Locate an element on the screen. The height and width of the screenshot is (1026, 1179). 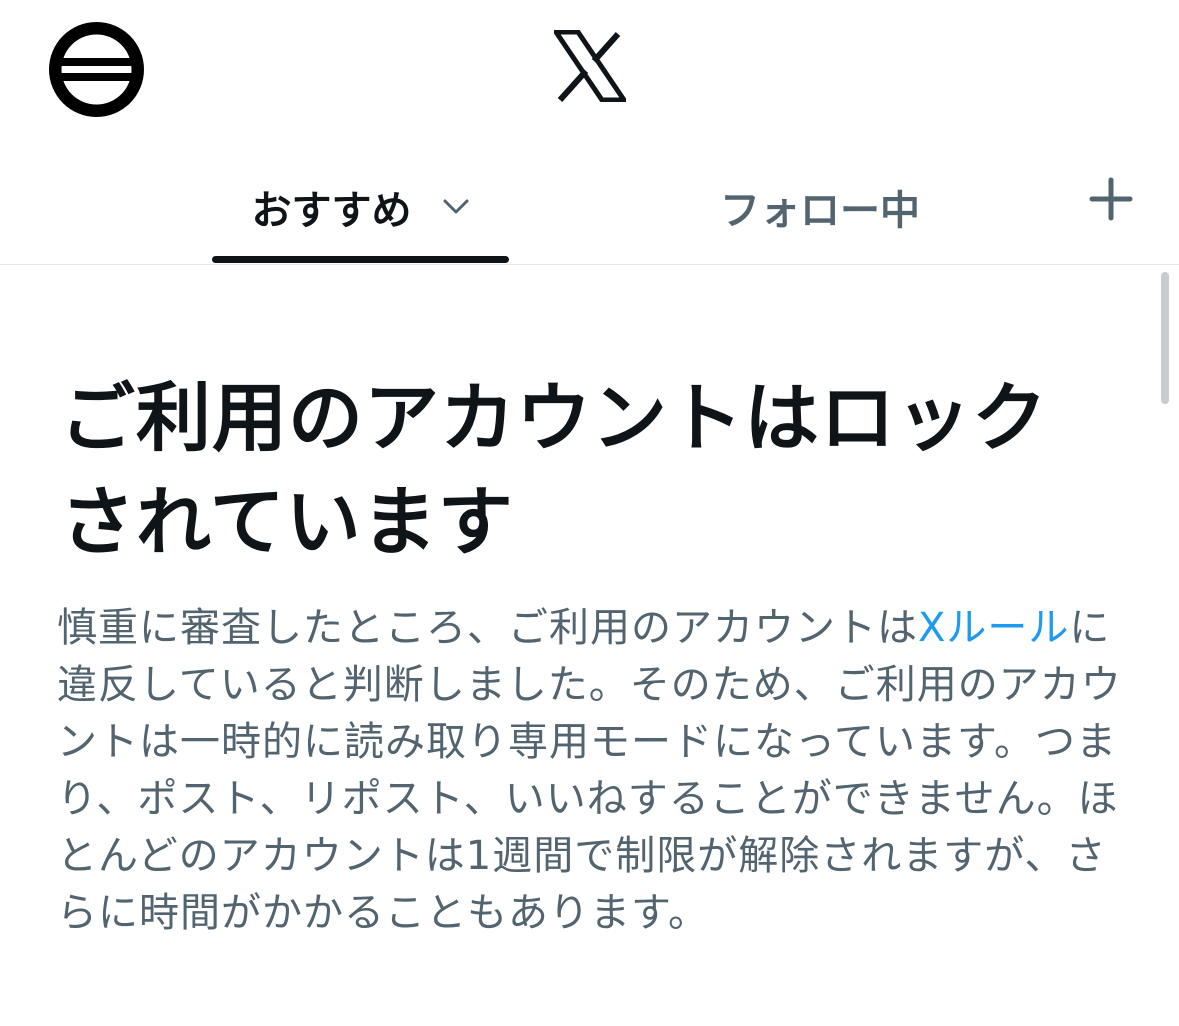
chevron-down-icon is located at coordinates (456, 207).